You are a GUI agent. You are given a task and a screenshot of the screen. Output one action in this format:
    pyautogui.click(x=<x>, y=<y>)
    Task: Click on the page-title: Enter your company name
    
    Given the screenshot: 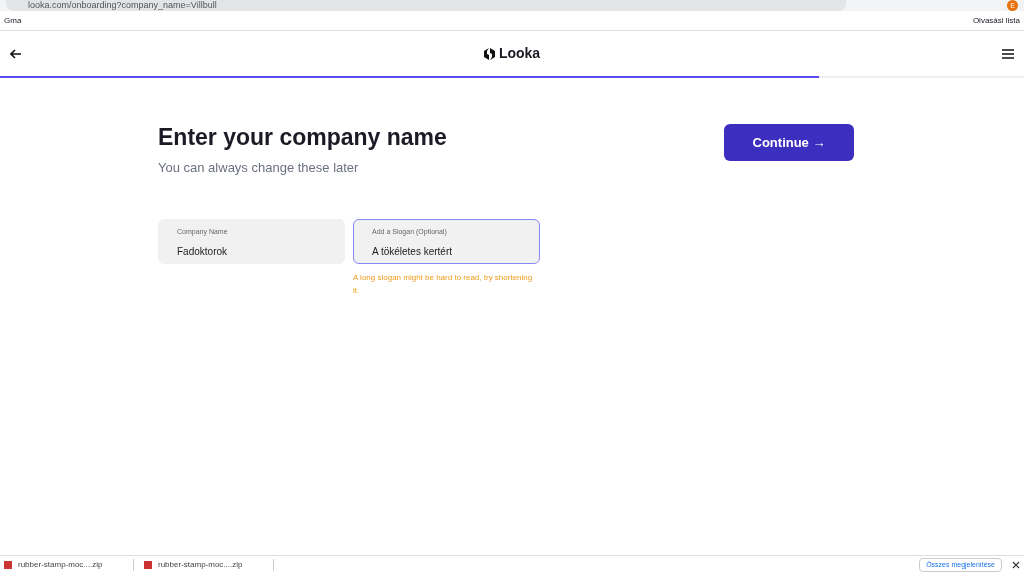 What is the action you would take?
    pyautogui.click(x=302, y=138)
    